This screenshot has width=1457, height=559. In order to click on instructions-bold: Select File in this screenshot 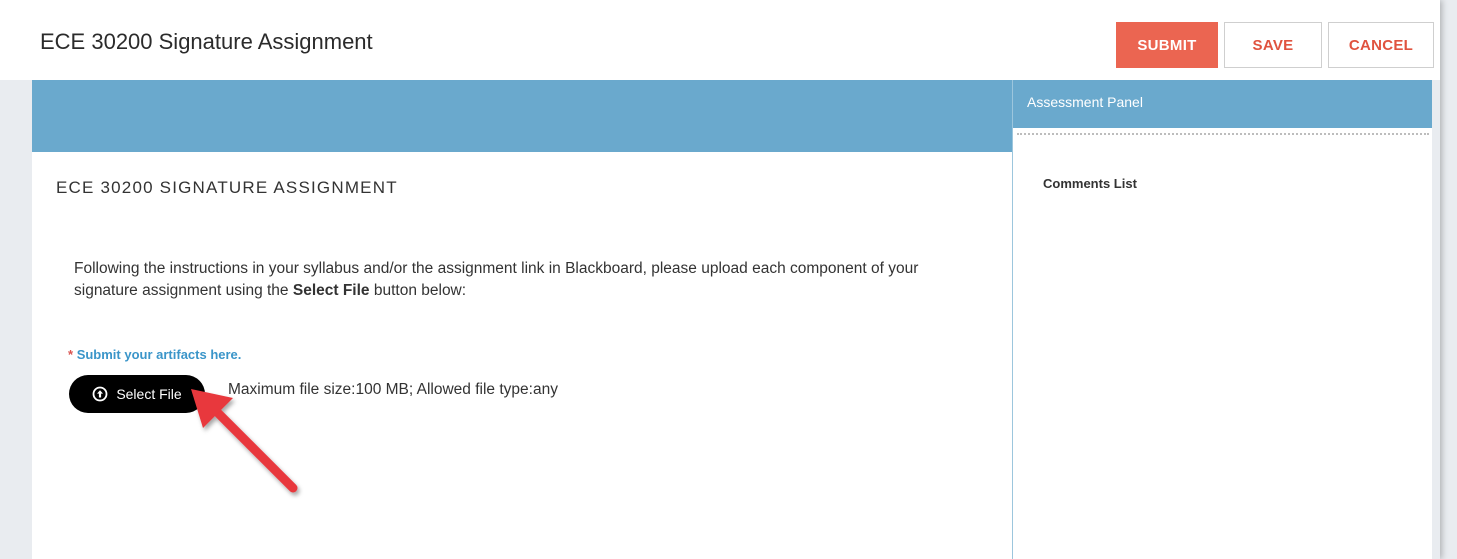, I will do `click(331, 290)`.